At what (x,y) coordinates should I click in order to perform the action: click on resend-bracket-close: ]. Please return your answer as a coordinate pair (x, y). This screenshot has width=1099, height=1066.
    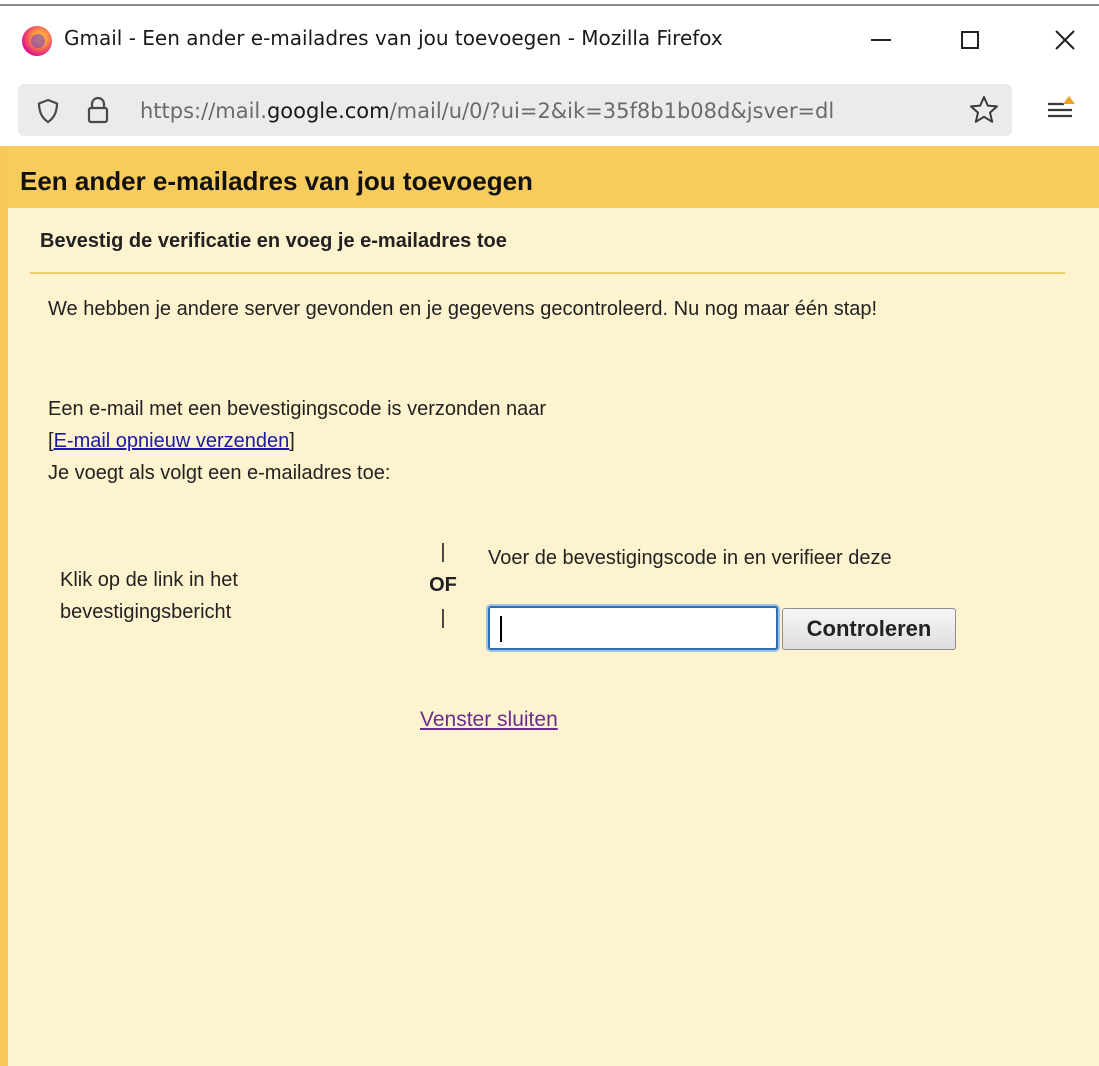
    Looking at the image, I should click on (292, 441).